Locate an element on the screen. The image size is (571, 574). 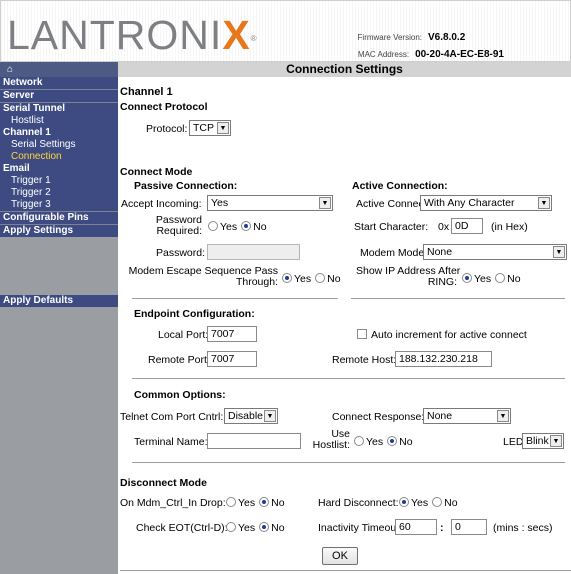
mdm-drop-label: On Mdm_Ctrl_In Drop: is located at coordinates (173, 503).